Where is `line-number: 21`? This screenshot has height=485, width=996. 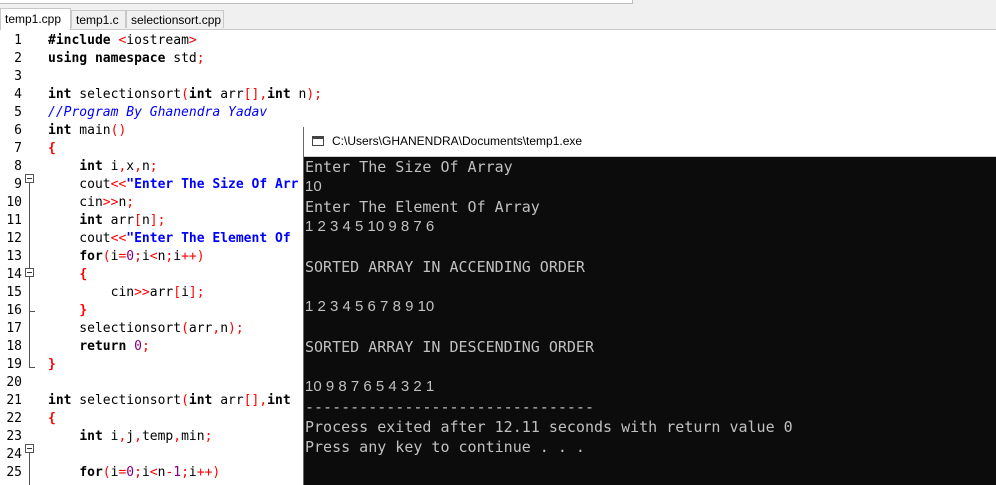
line-number: 21 is located at coordinates (14, 400).